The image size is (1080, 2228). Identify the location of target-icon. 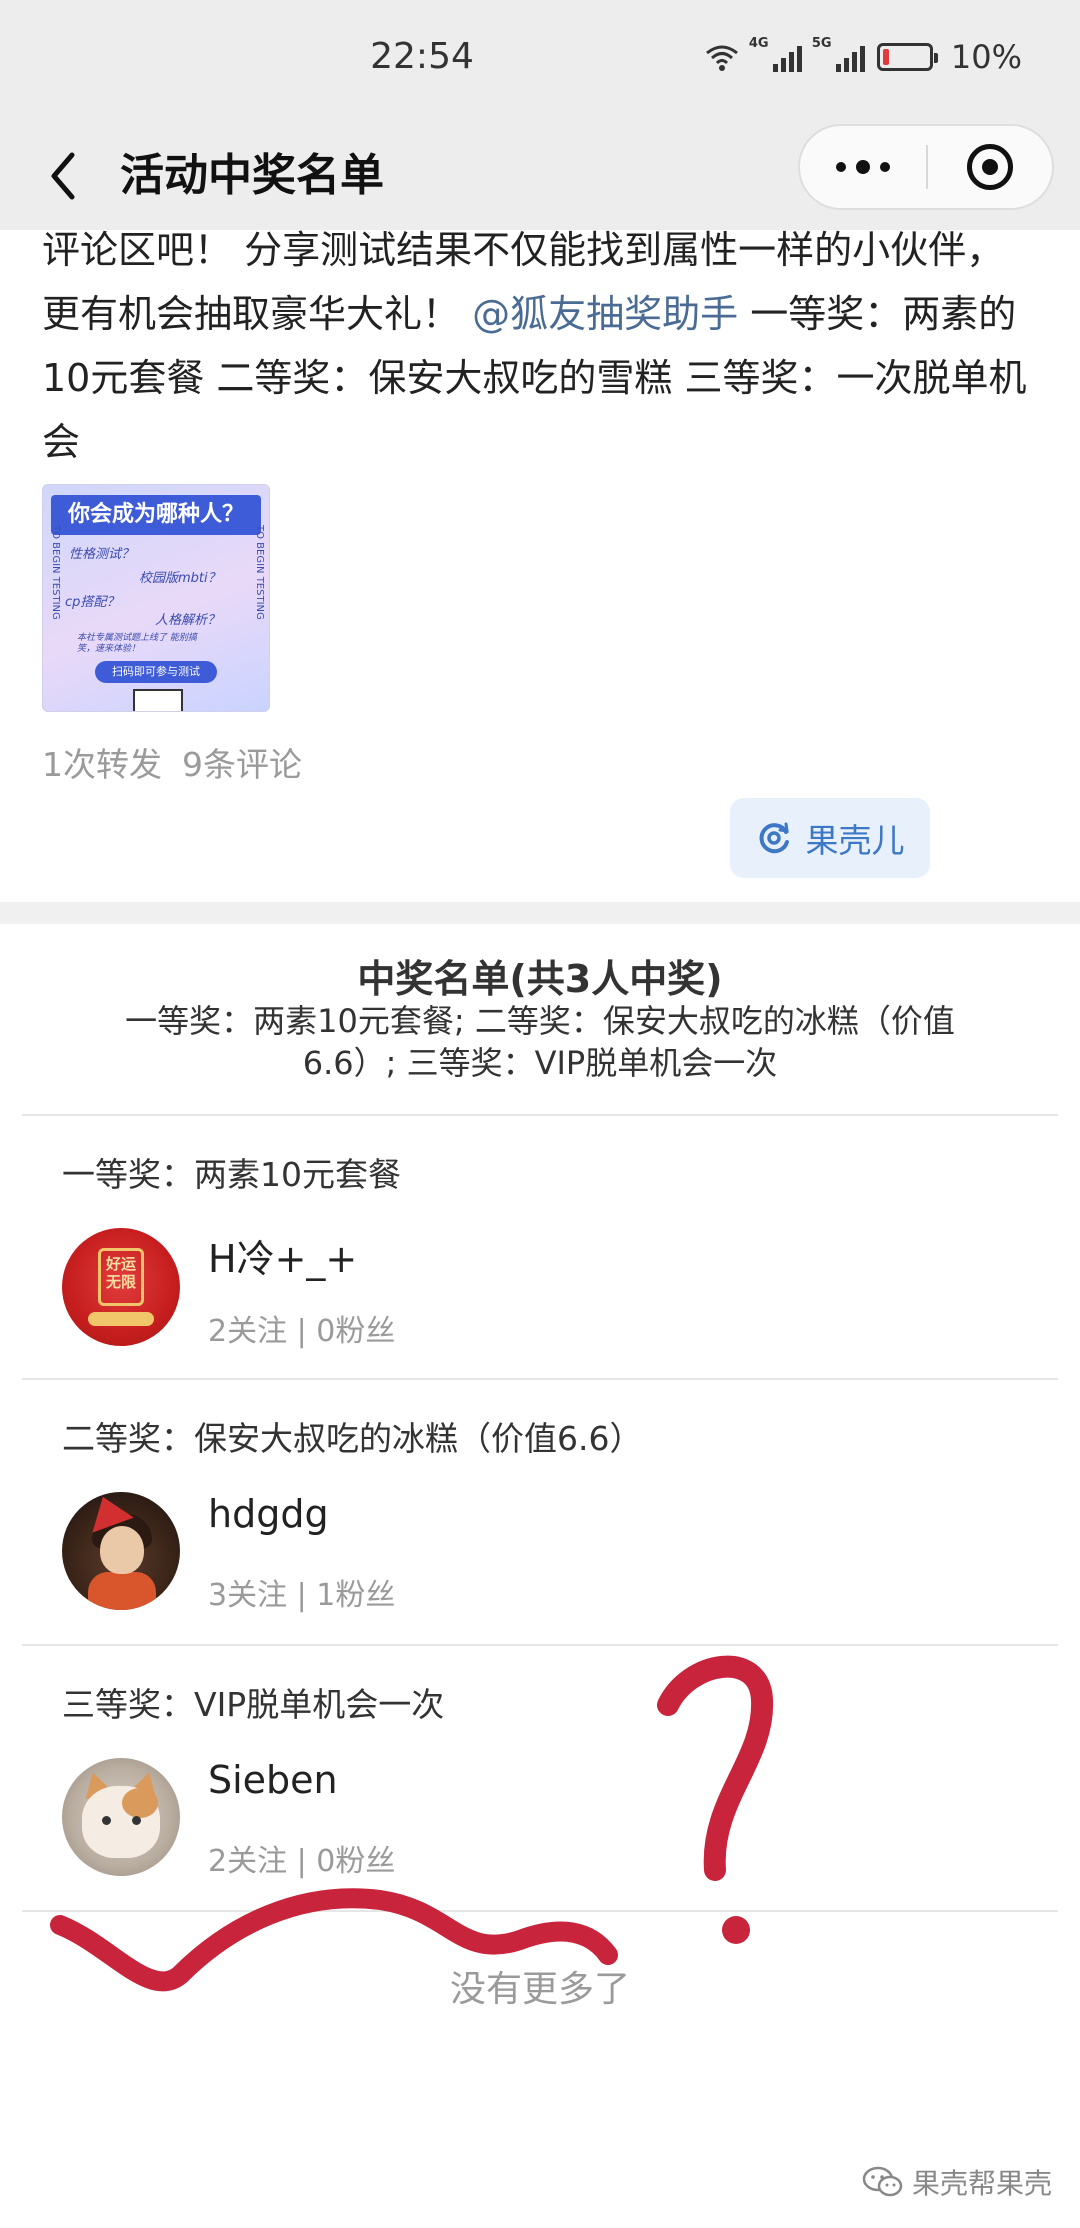
(989, 167).